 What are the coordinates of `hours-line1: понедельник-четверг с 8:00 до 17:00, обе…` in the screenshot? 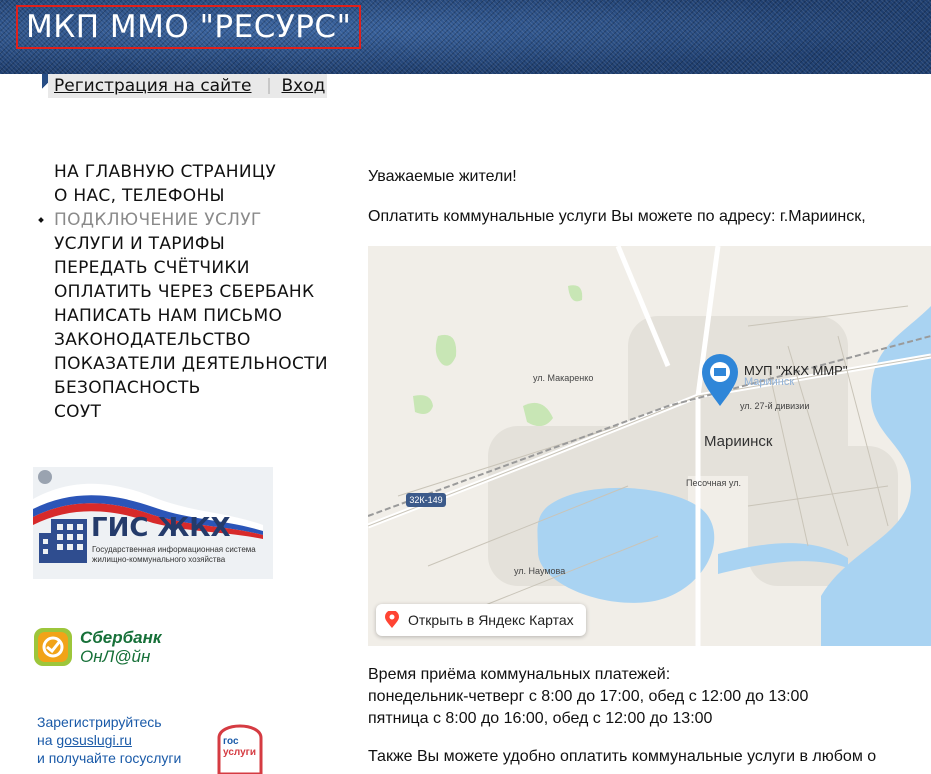 It's located at (588, 696).